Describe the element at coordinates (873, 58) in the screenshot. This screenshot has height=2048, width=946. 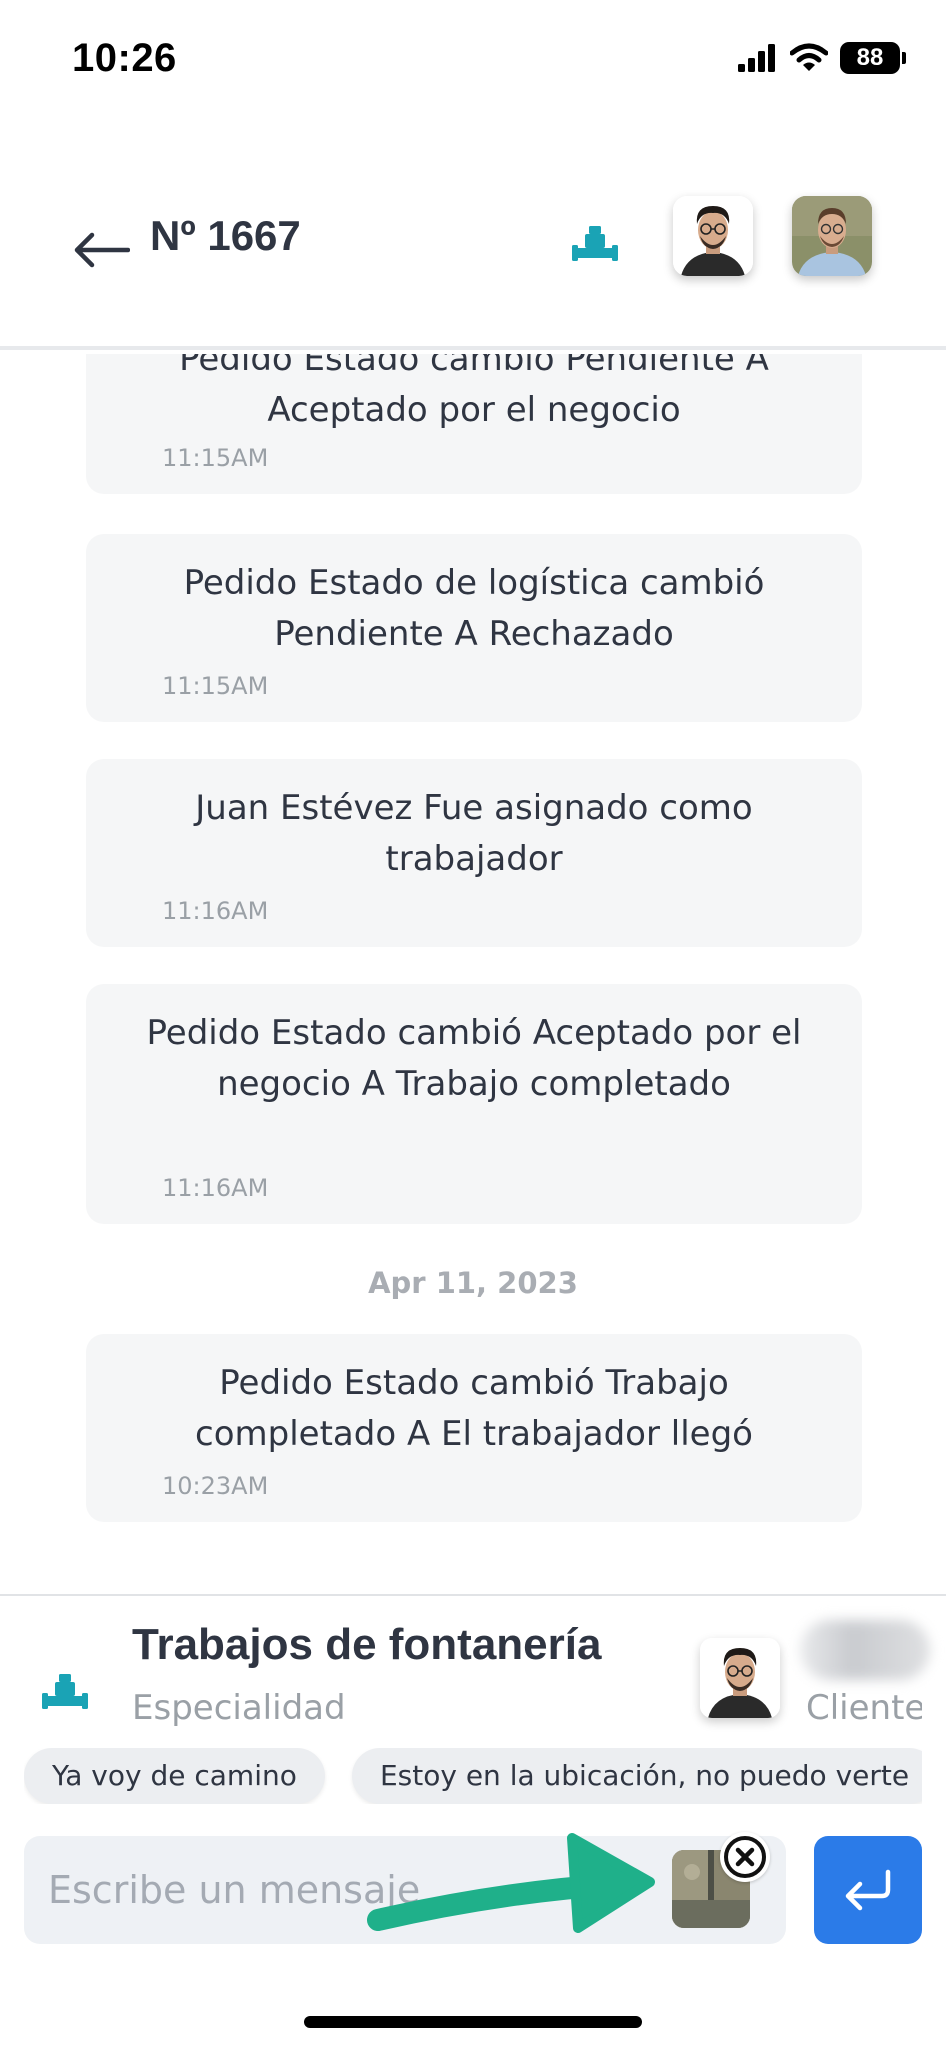
I see `battery-icon: 88` at that location.